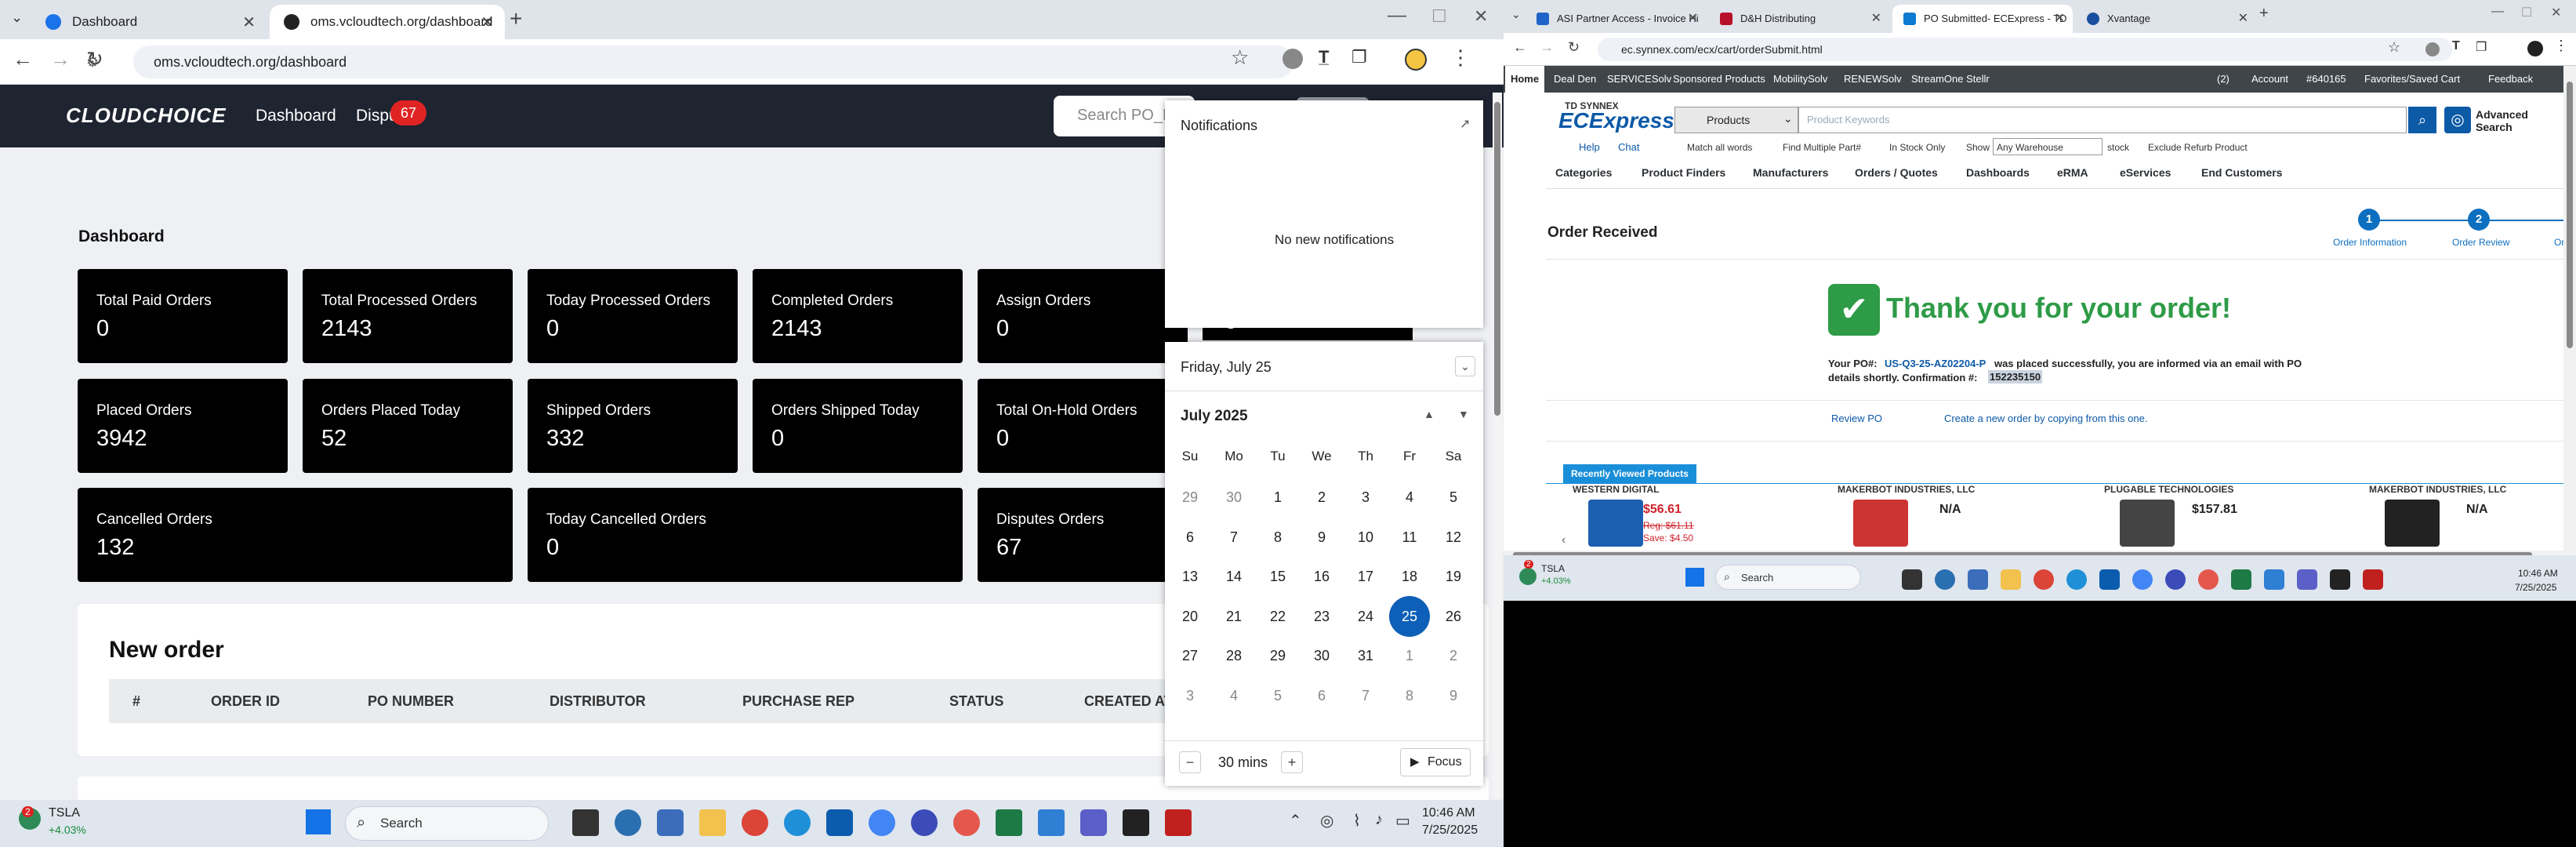  Describe the element at coordinates (1461, 57) in the screenshot. I see `browser-menu-icon: ⋮` at that location.